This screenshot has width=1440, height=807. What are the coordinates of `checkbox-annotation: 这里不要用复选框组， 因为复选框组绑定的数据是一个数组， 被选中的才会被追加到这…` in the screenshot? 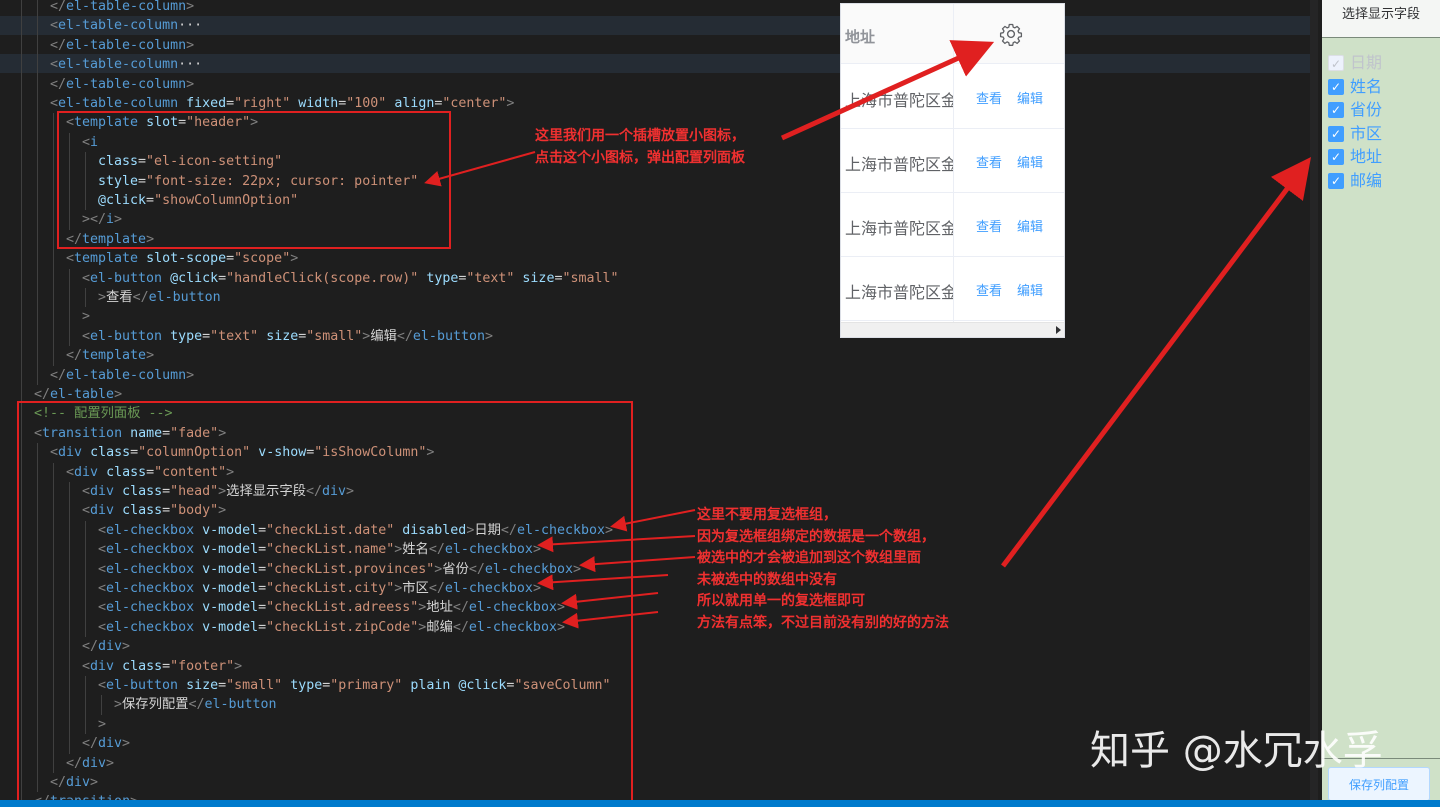 It's located at (823, 569).